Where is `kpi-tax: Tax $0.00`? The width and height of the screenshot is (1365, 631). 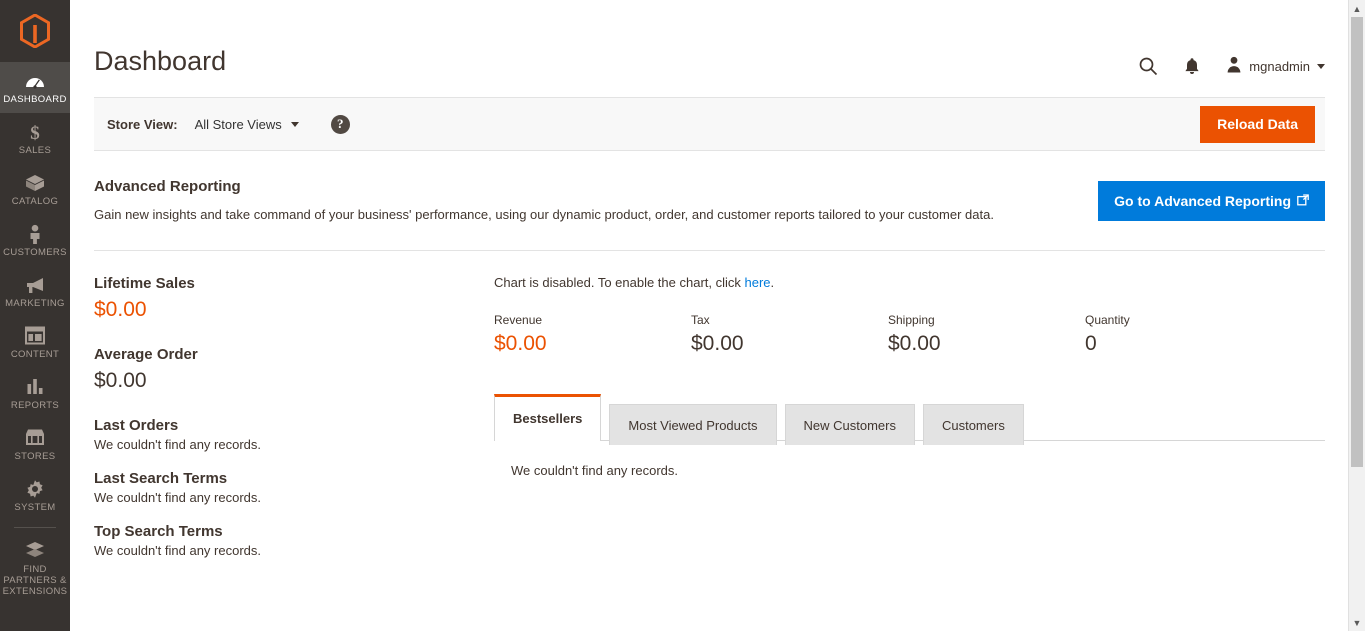 kpi-tax: Tax $0.00 is located at coordinates (789, 334).